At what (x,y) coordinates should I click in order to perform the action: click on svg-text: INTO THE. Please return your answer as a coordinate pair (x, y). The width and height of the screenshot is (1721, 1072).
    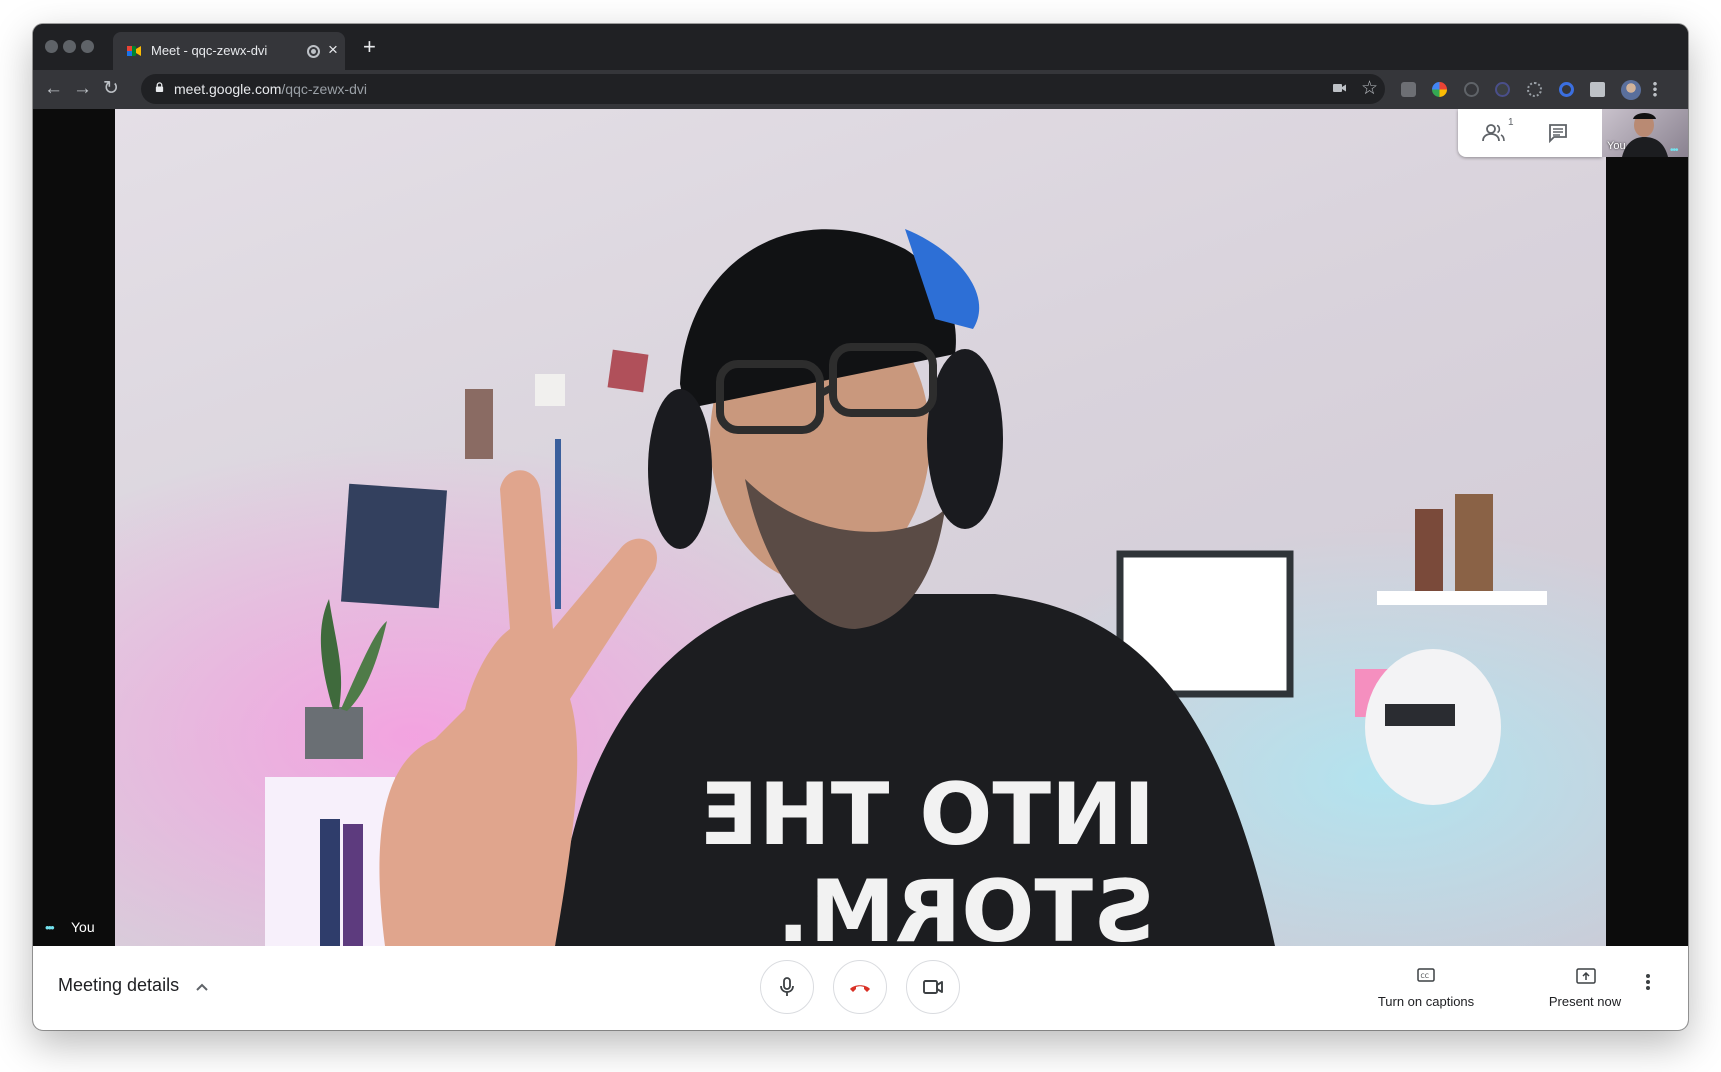
    Looking at the image, I should click on (927, 815).